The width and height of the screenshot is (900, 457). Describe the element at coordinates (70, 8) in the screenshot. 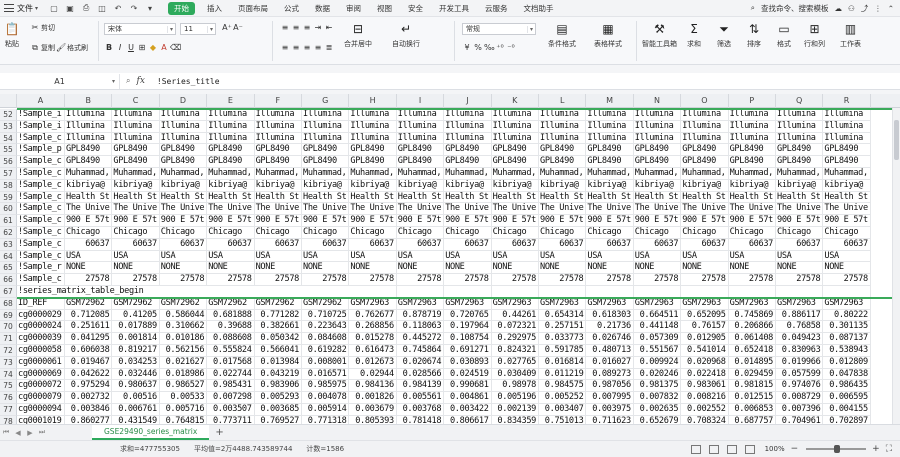

I see `save-icon: ▣` at that location.